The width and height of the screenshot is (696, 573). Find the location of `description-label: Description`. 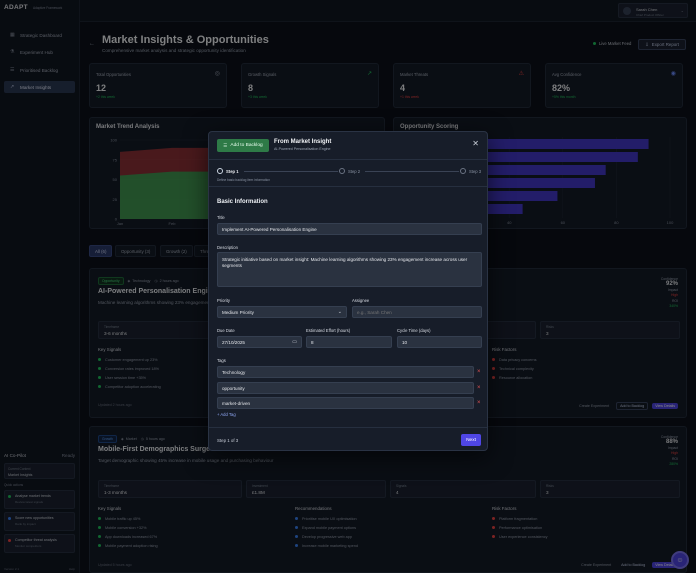

description-label: Description is located at coordinates (227, 247).